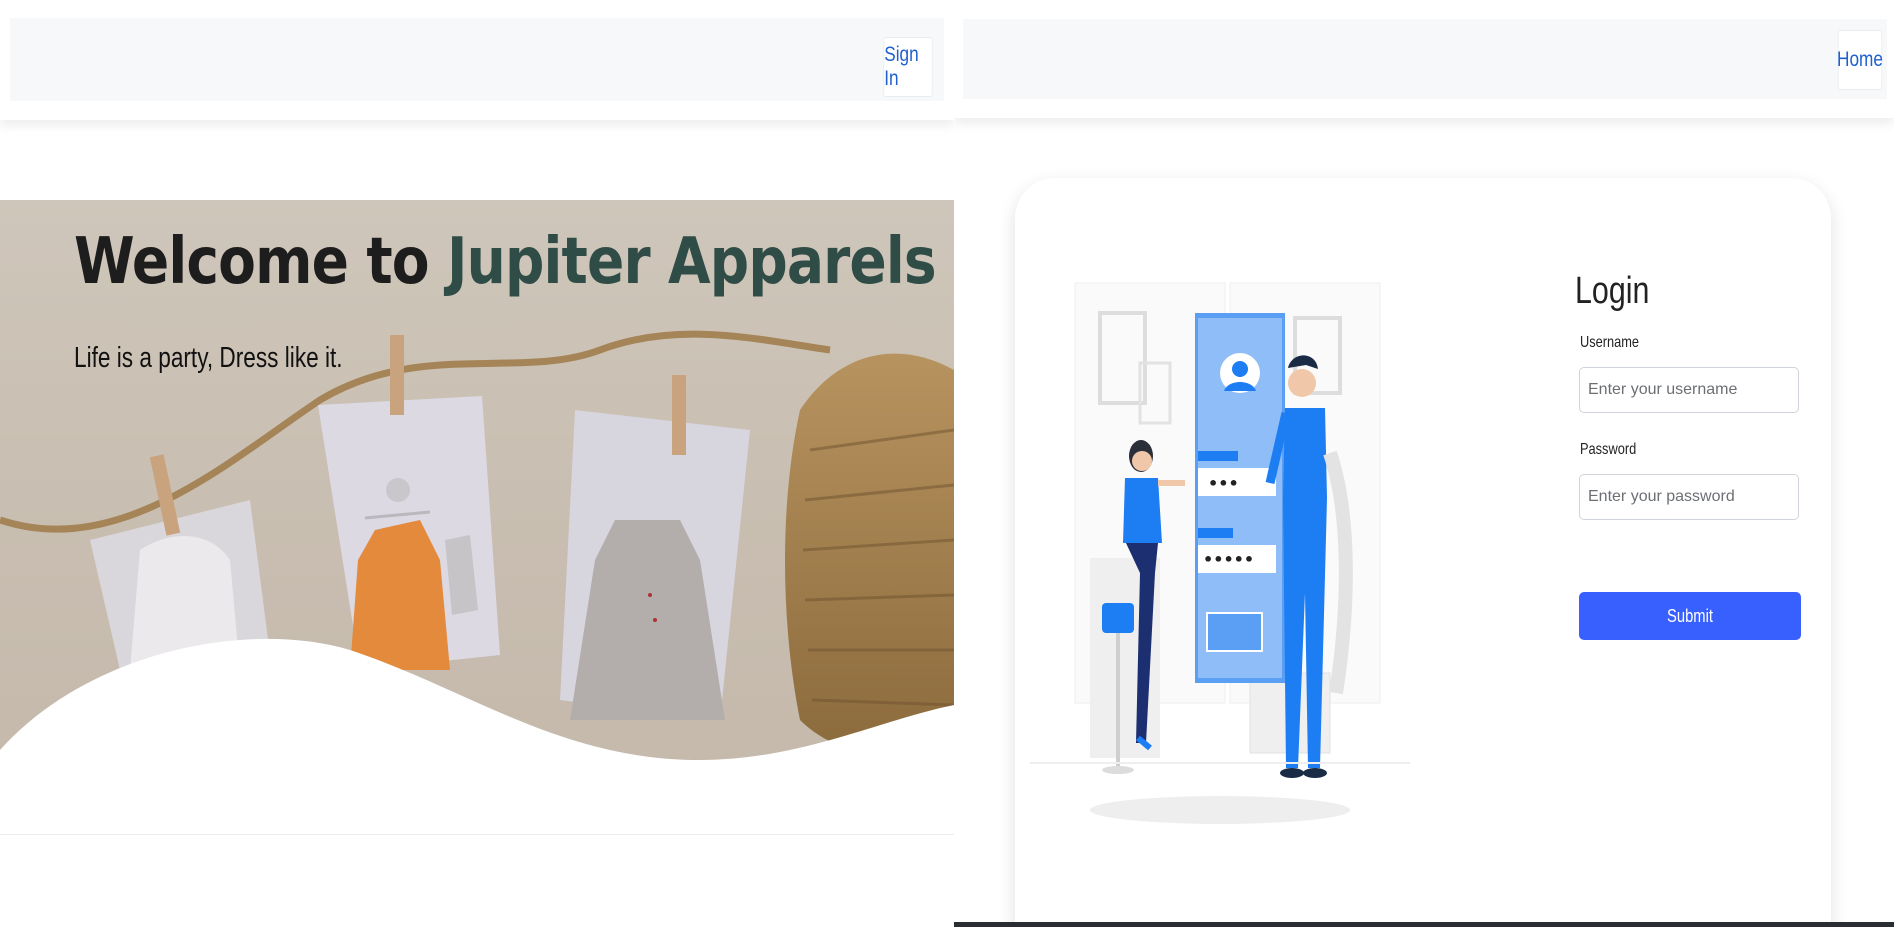  I want to click on hero-title: Welcome to Jupiter Apparels, so click(505, 262).